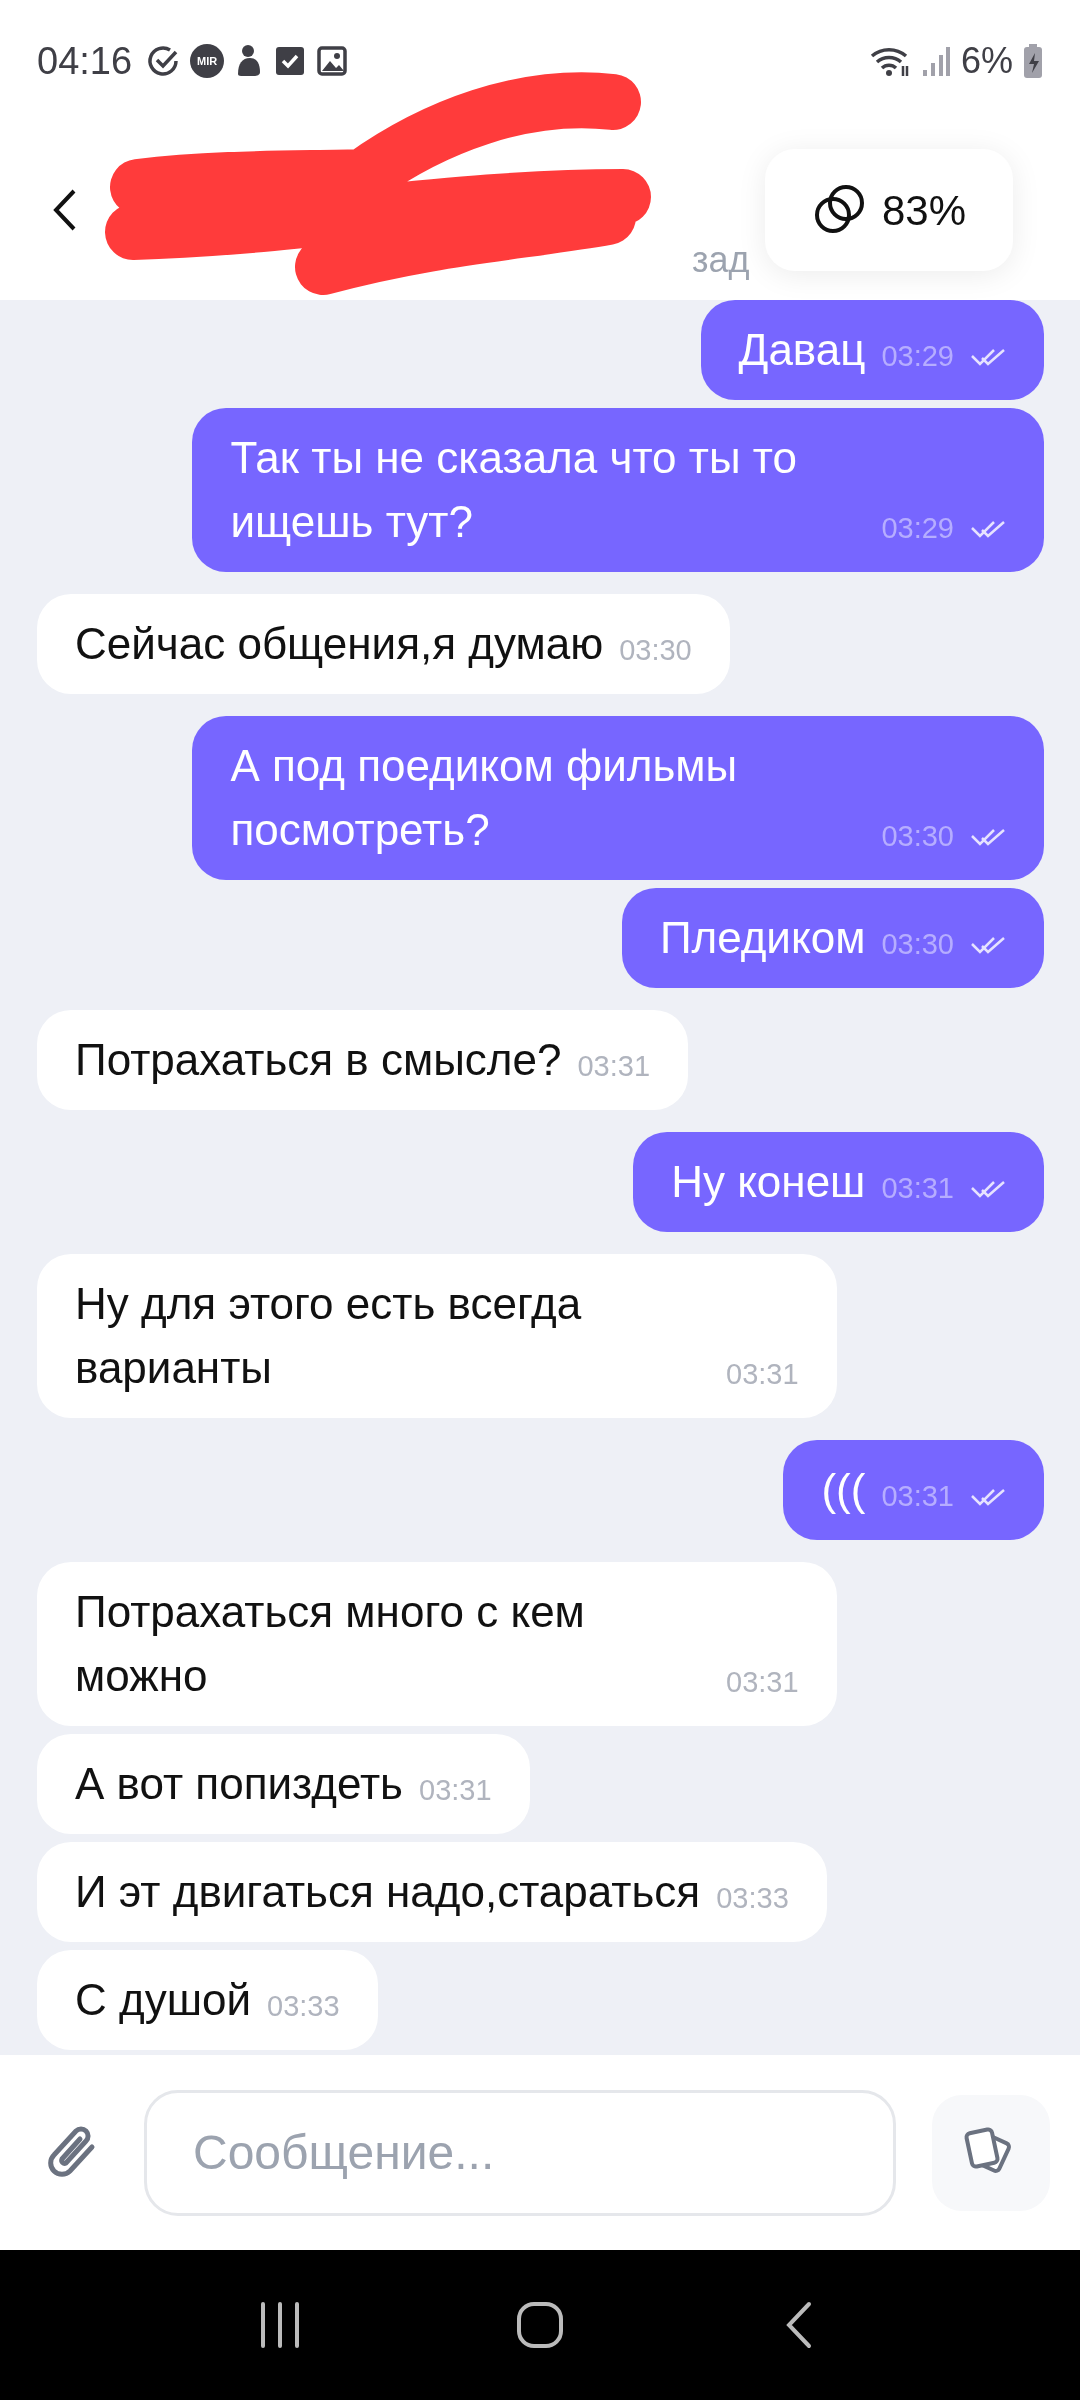  Describe the element at coordinates (163, 61) in the screenshot. I see `check-circle-icon` at that location.